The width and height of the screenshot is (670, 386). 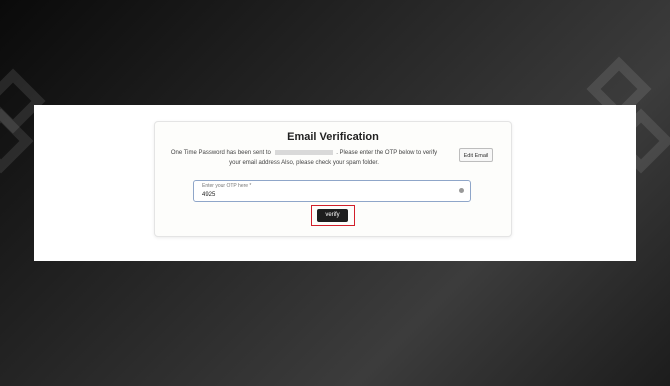 What do you see at coordinates (208, 195) in the screenshot?
I see `otp-input-value: 4925` at bounding box center [208, 195].